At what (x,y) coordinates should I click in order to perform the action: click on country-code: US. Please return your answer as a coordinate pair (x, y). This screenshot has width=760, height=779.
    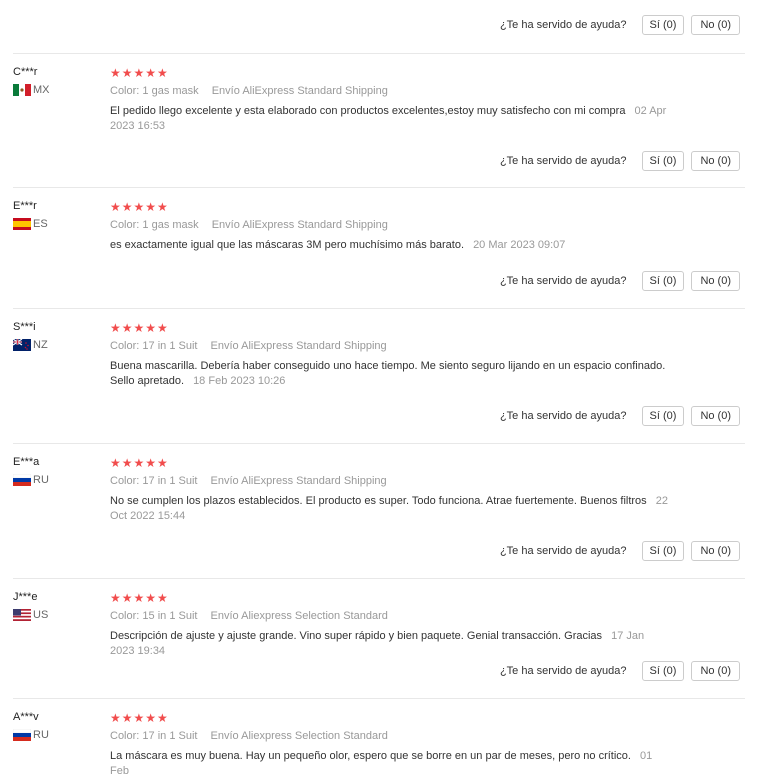
    Looking at the image, I should click on (41, 615).